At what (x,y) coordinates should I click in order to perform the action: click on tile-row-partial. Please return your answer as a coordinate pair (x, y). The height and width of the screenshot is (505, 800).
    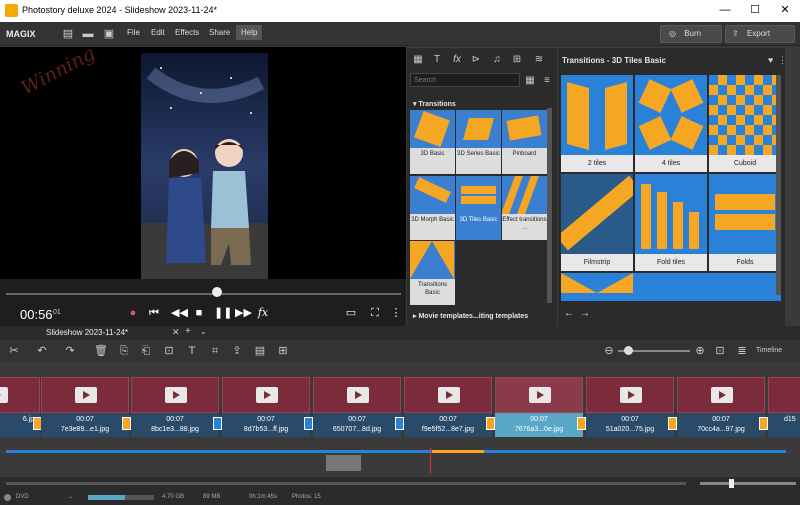
    Looking at the image, I should click on (671, 287).